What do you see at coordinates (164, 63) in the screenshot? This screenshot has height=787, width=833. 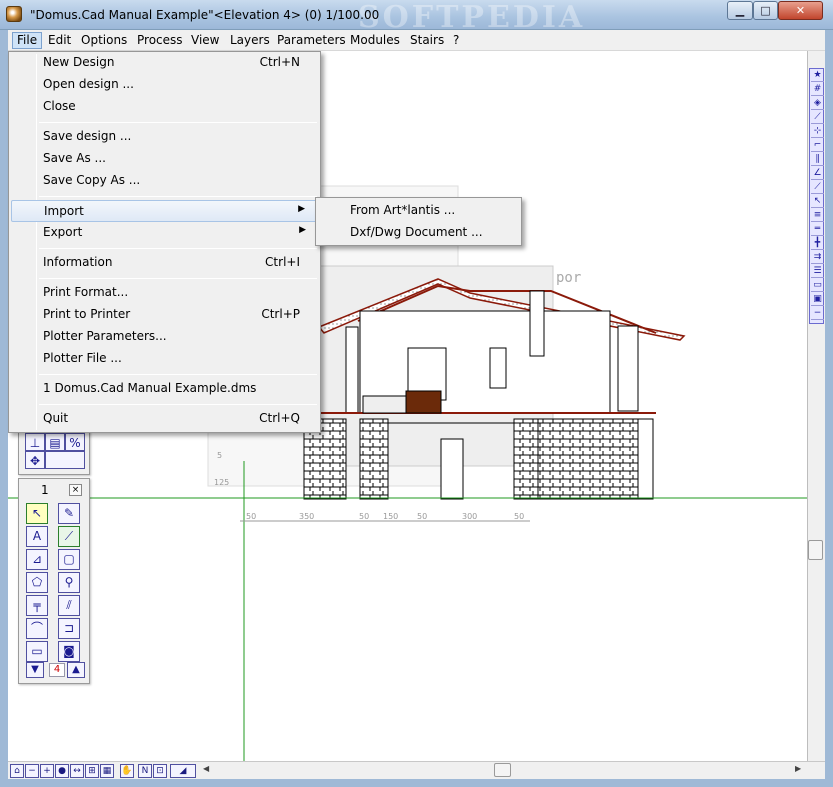 I see `menu-item-new-design: New Design Ctrl+N` at bounding box center [164, 63].